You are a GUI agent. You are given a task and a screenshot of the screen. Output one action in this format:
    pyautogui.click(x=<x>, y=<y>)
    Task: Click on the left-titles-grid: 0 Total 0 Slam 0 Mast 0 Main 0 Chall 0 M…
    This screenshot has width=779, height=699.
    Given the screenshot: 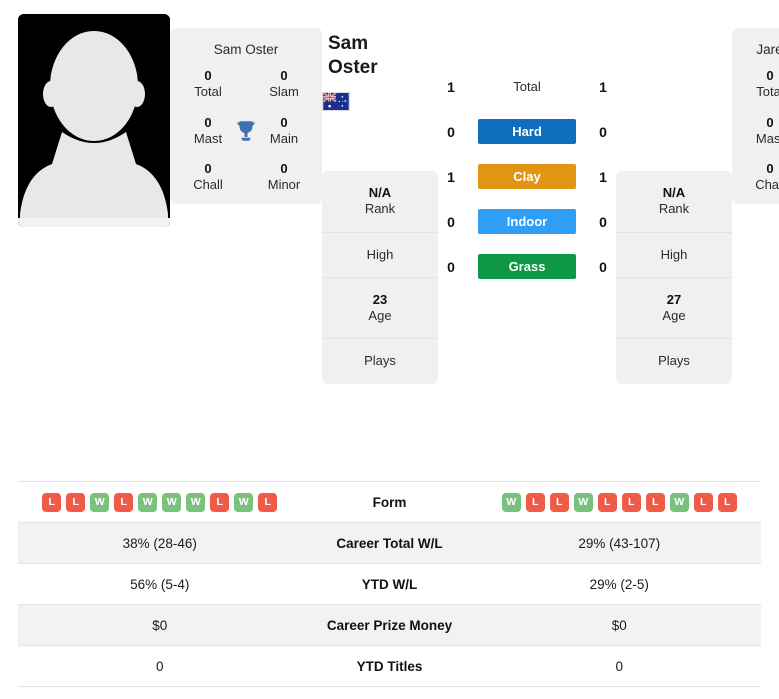 What is the action you would take?
    pyautogui.click(x=246, y=131)
    